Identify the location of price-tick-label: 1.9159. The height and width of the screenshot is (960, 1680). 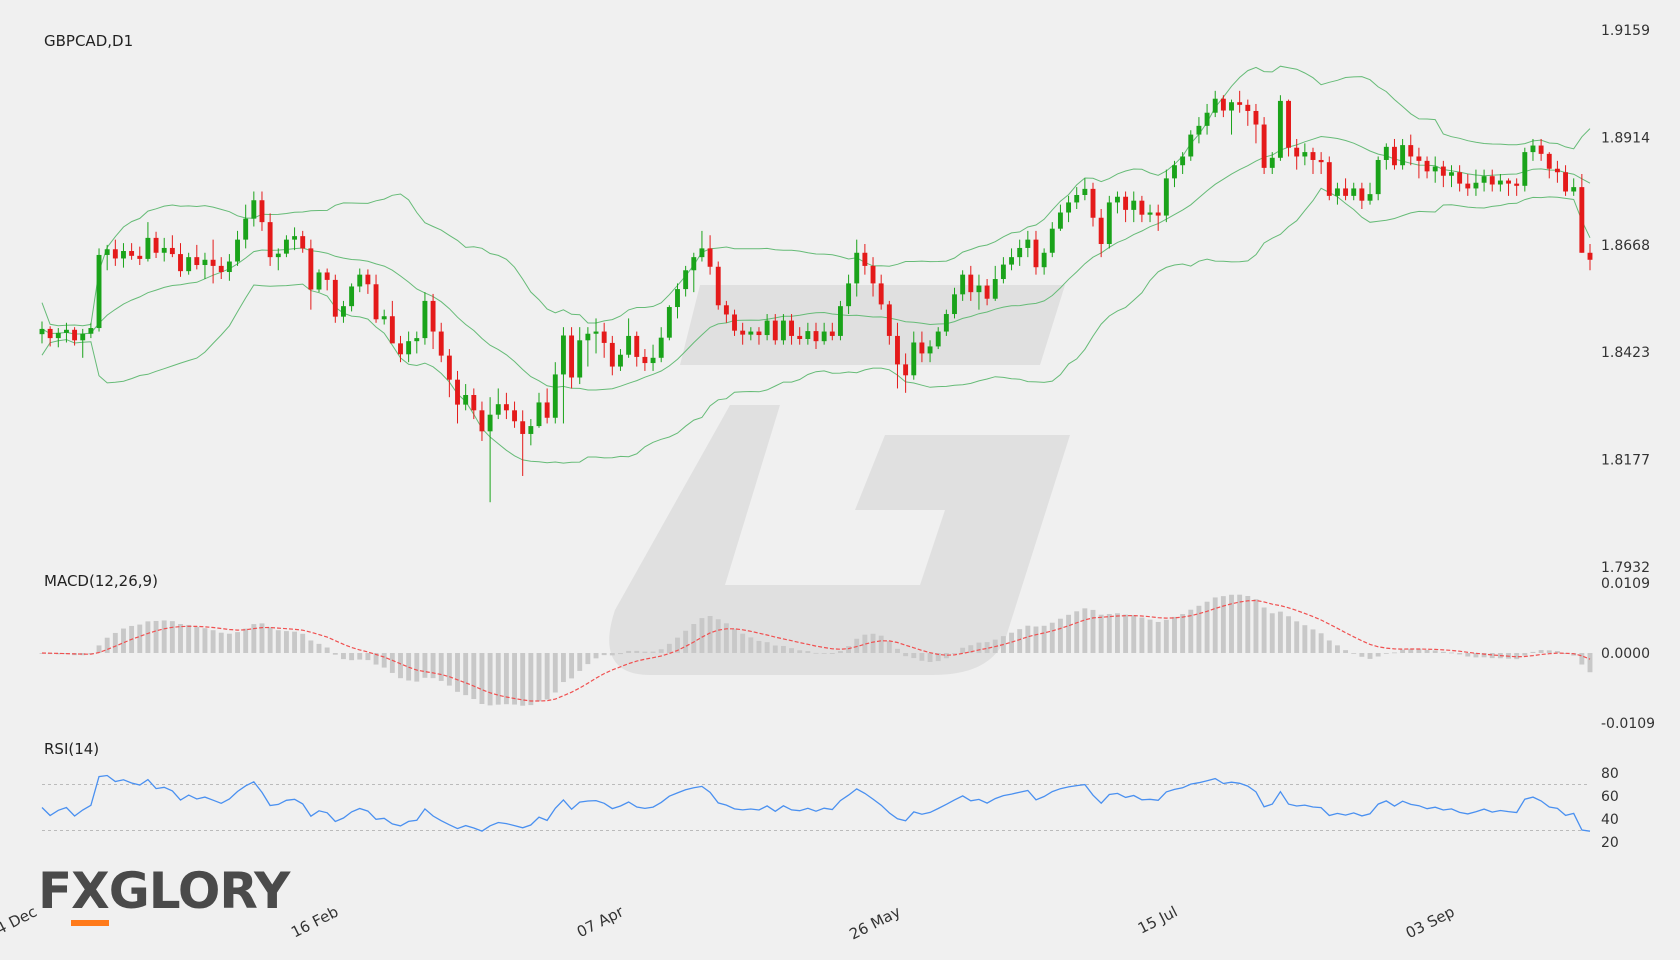
(1625, 31).